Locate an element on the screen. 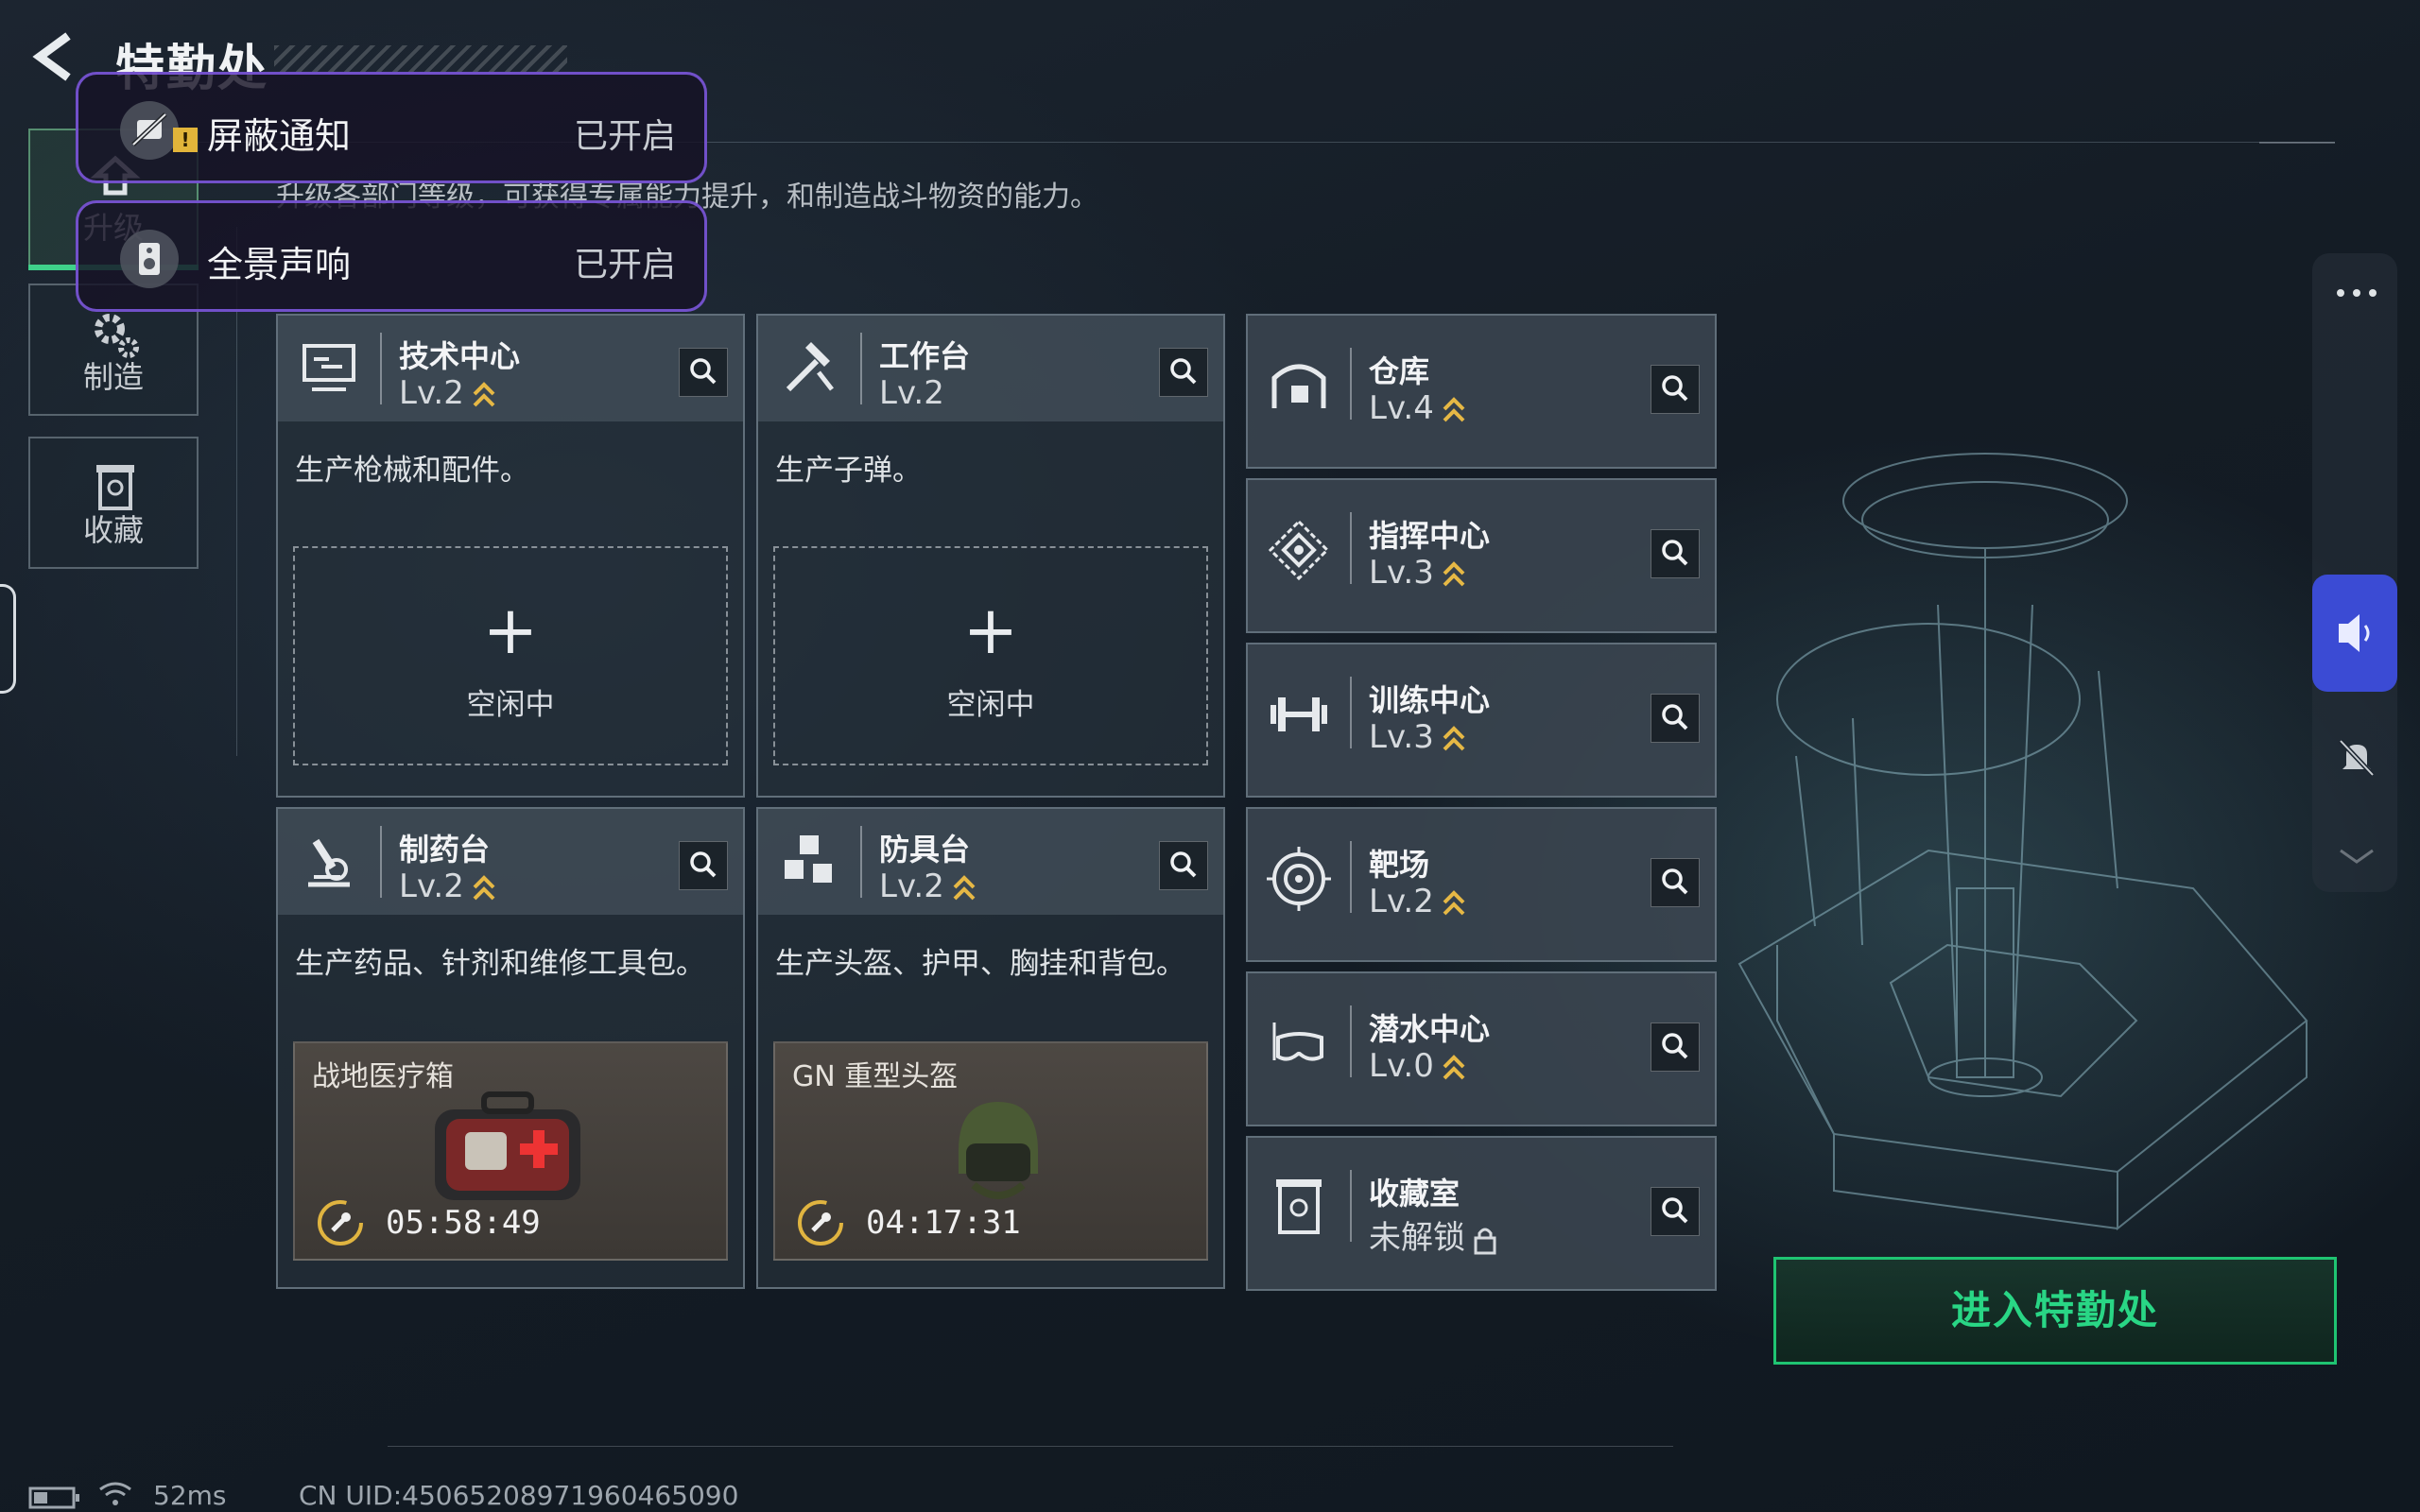  dept-card-warehouse: 仓库 Lv.4 is located at coordinates (1481, 391).